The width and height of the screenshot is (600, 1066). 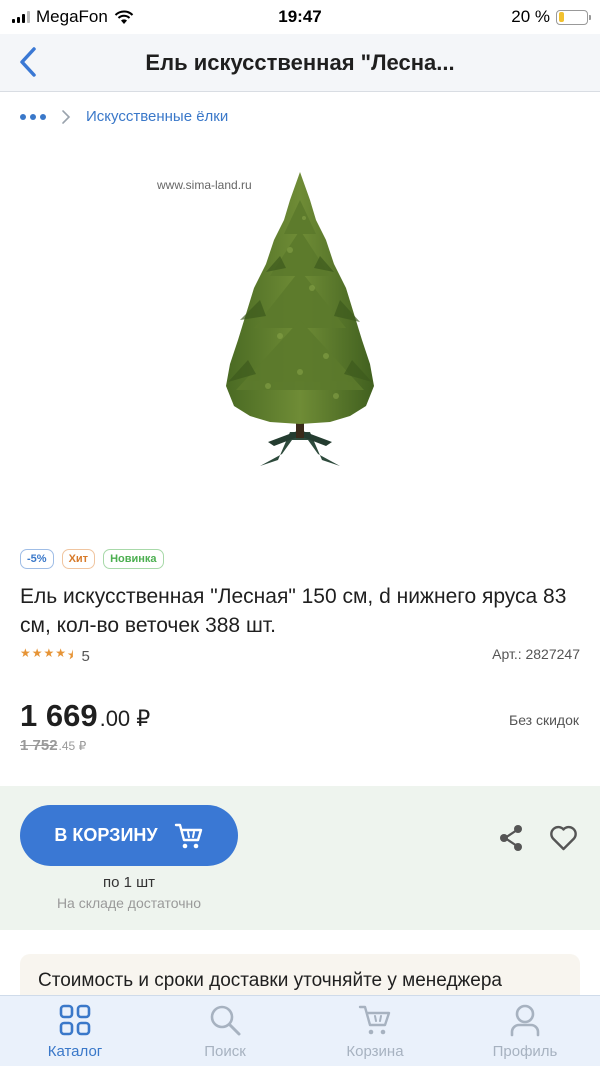 What do you see at coordinates (59, 715) in the screenshot?
I see `price-main: 1 669` at bounding box center [59, 715].